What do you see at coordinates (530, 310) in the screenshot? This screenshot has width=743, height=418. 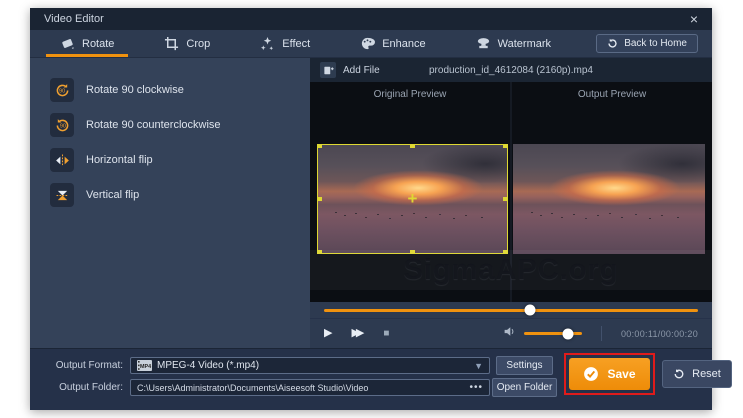 I see `seek-knob` at bounding box center [530, 310].